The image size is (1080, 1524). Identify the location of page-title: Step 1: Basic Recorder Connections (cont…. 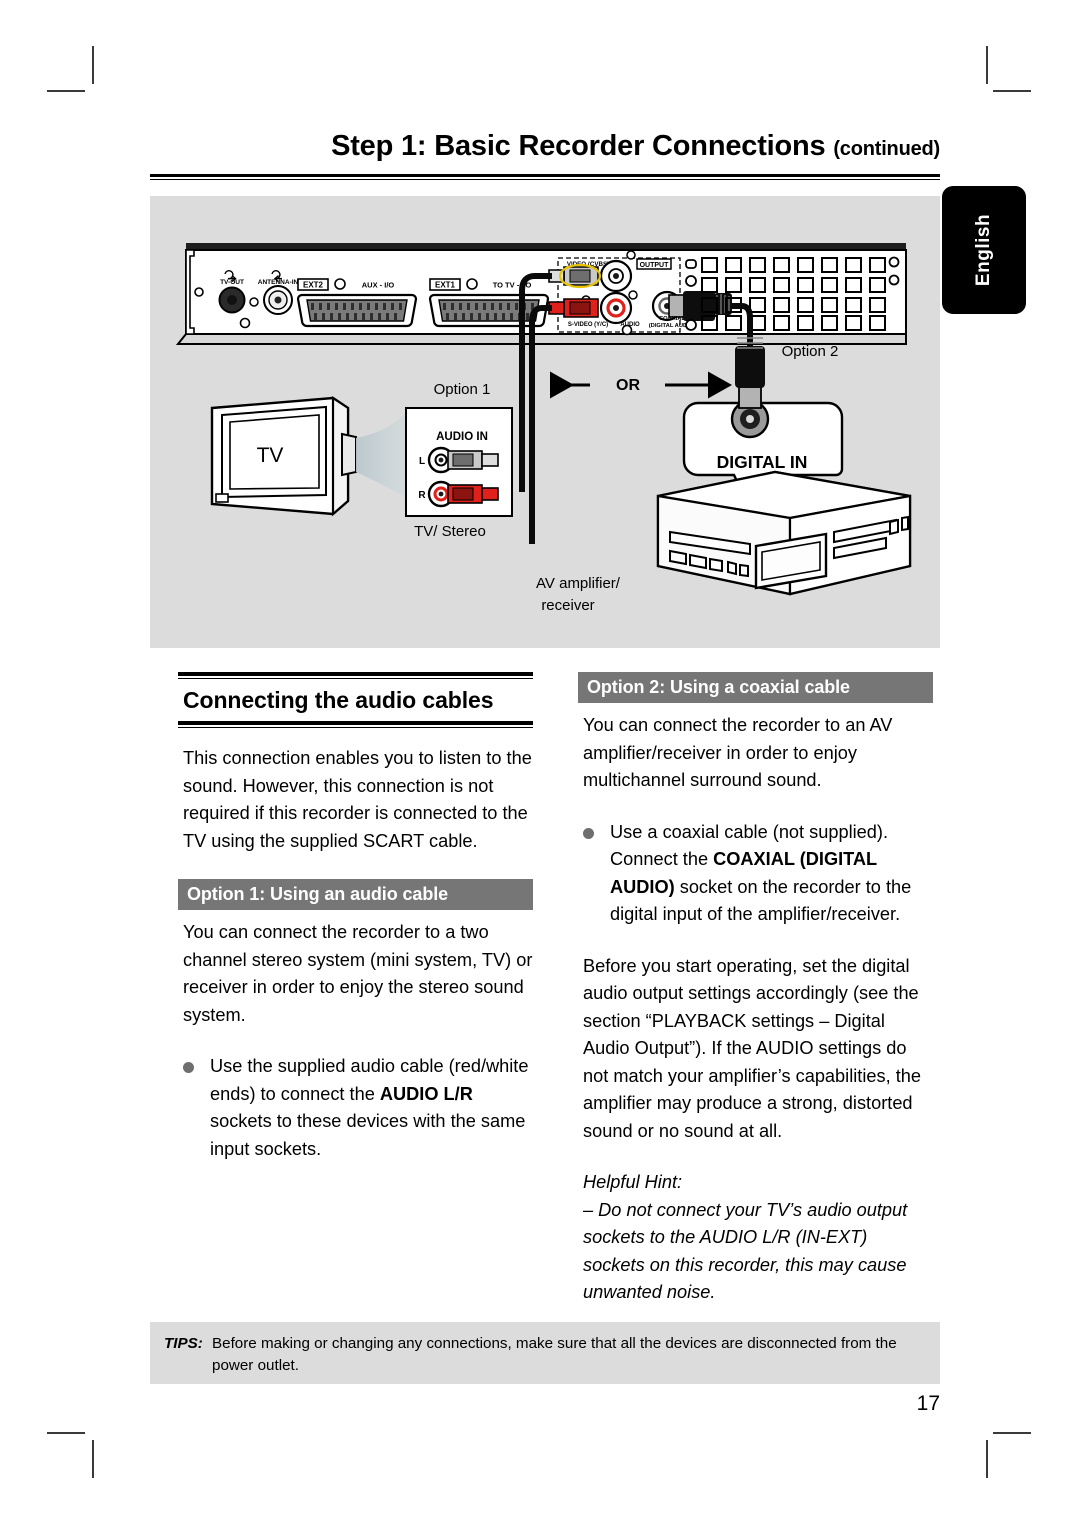
(545, 146).